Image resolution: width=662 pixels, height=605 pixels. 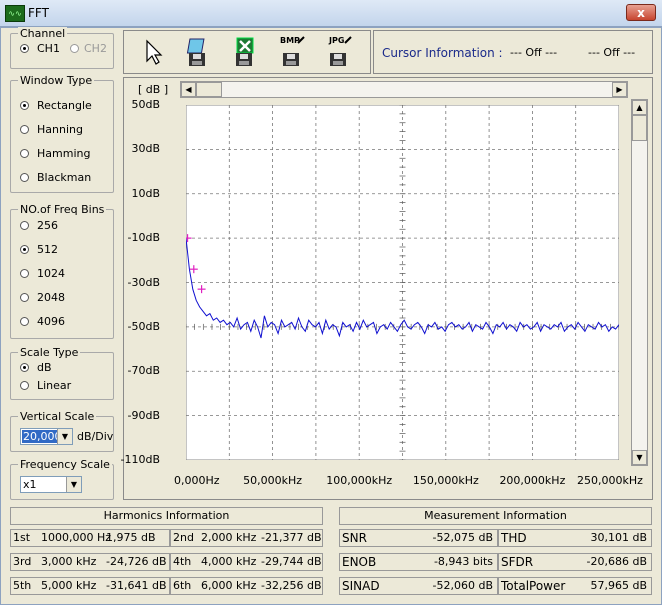 What do you see at coordinates (445, 480) in the screenshot?
I see `x-tick-label: 150,000kHz` at bounding box center [445, 480].